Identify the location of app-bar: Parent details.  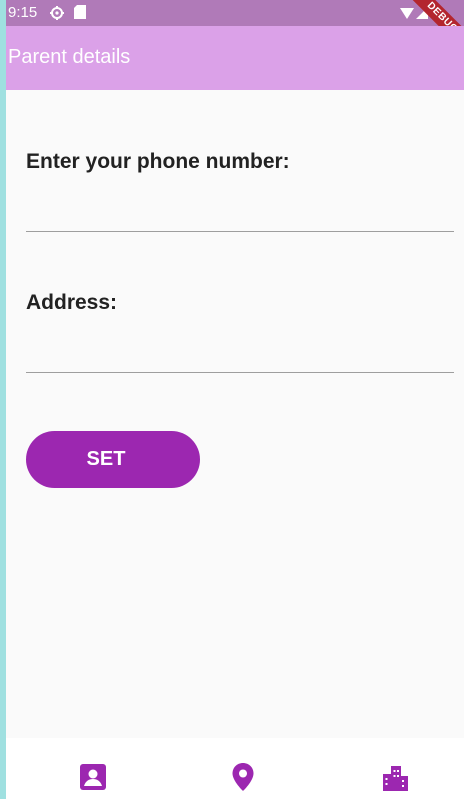
(235, 58).